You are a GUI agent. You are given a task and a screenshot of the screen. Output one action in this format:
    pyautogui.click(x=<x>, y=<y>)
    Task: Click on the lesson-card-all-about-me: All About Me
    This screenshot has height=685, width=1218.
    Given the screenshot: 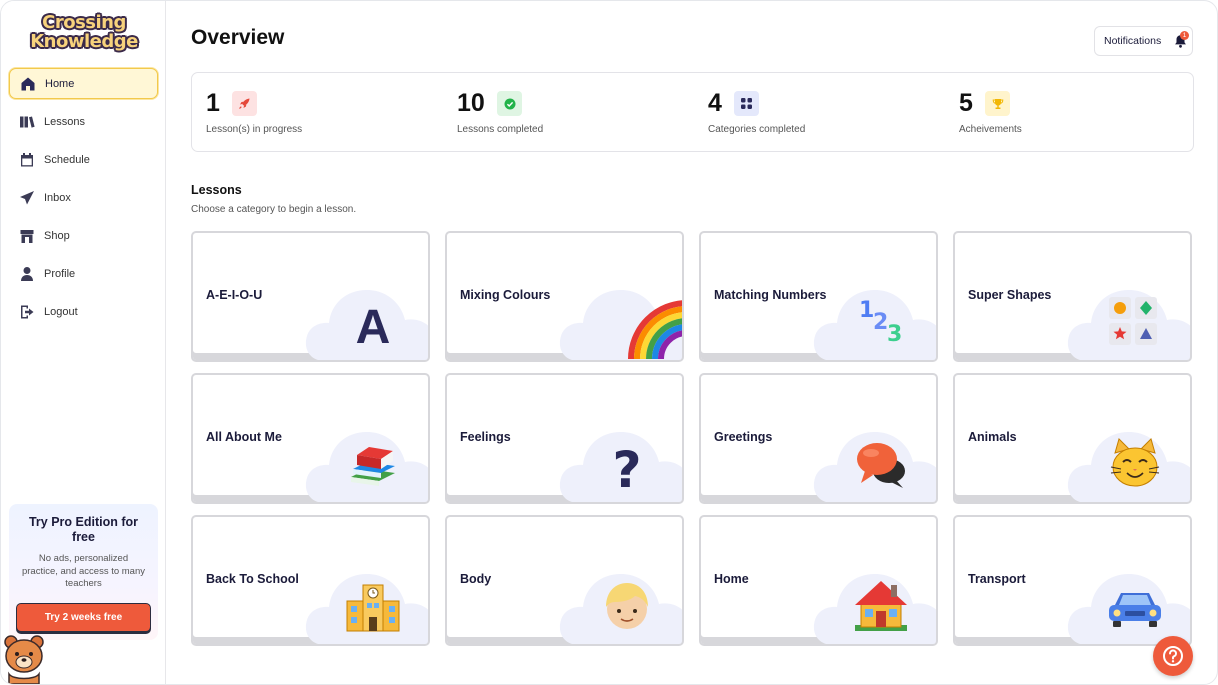 What is the action you would take?
    pyautogui.click(x=310, y=438)
    